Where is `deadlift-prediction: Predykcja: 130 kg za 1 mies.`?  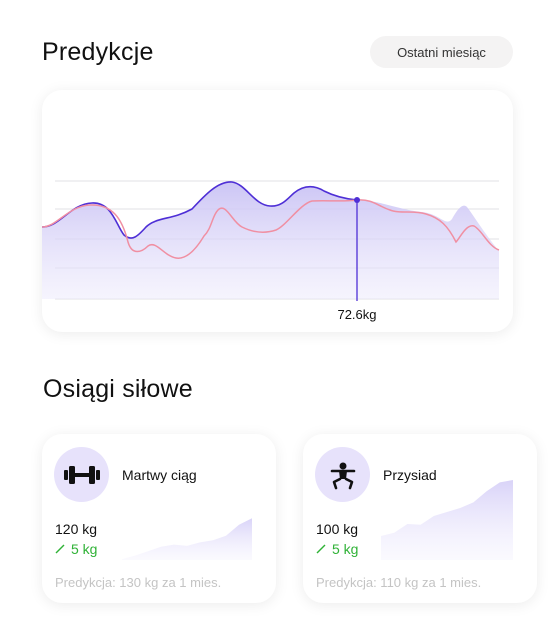
deadlift-prediction: Predykcja: 130 kg za 1 mies. is located at coordinates (138, 582).